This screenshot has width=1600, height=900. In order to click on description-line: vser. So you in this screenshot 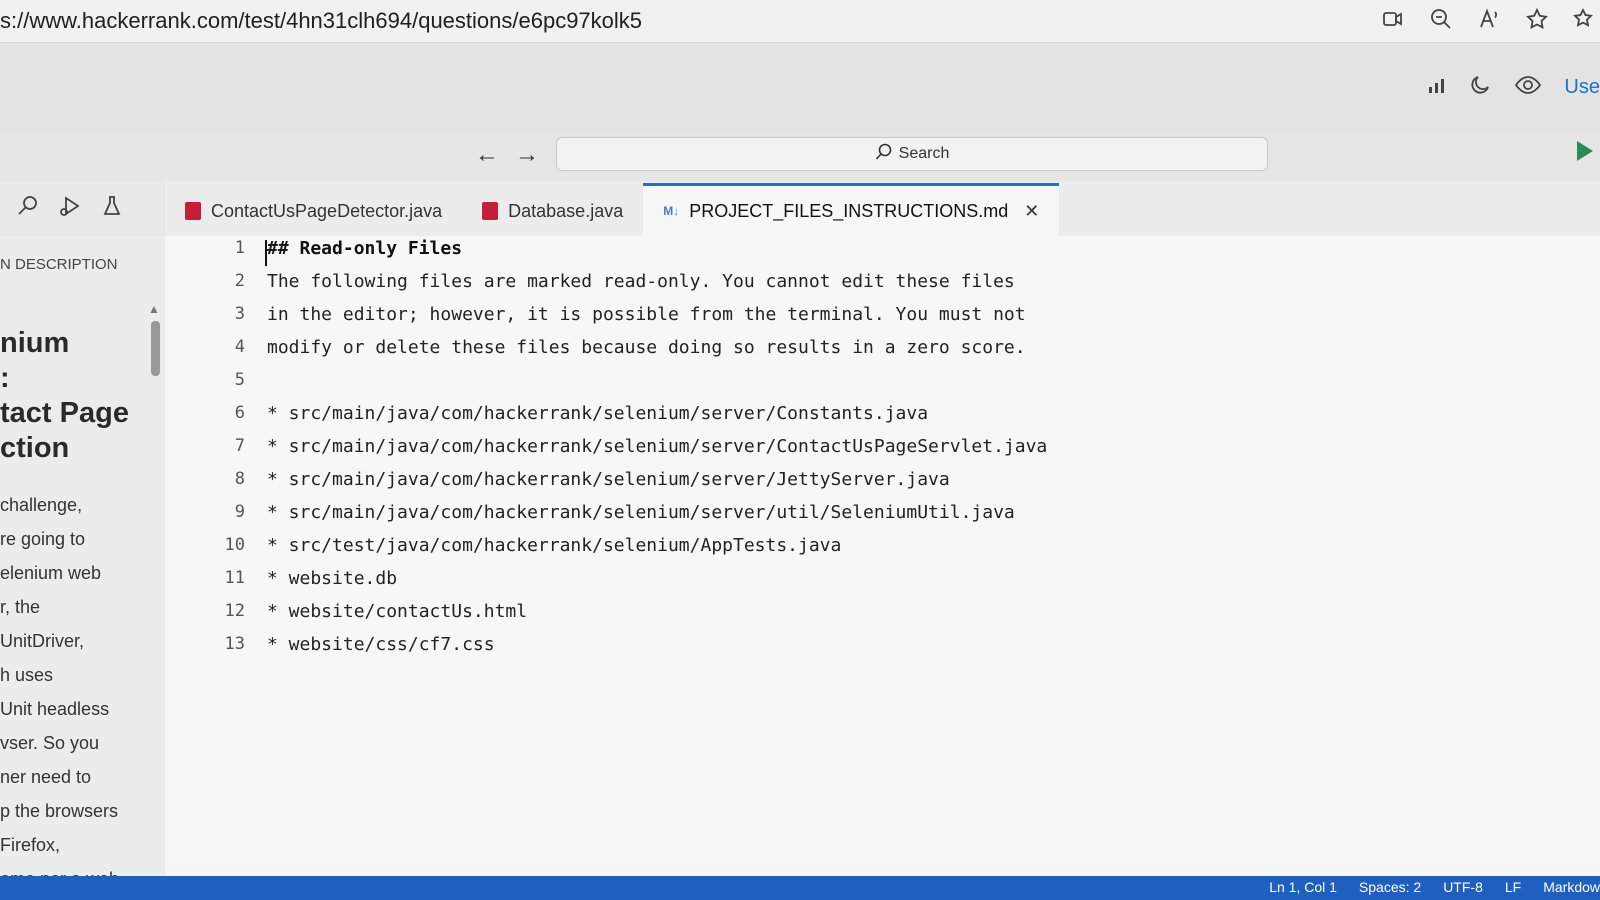, I will do `click(50, 743)`.